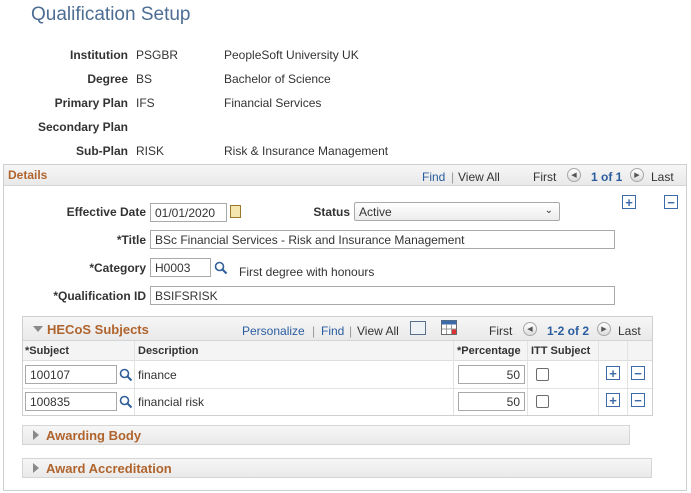 The height and width of the screenshot is (493, 691). What do you see at coordinates (542, 401) in the screenshot?
I see `row2-itt-checkbox` at bounding box center [542, 401].